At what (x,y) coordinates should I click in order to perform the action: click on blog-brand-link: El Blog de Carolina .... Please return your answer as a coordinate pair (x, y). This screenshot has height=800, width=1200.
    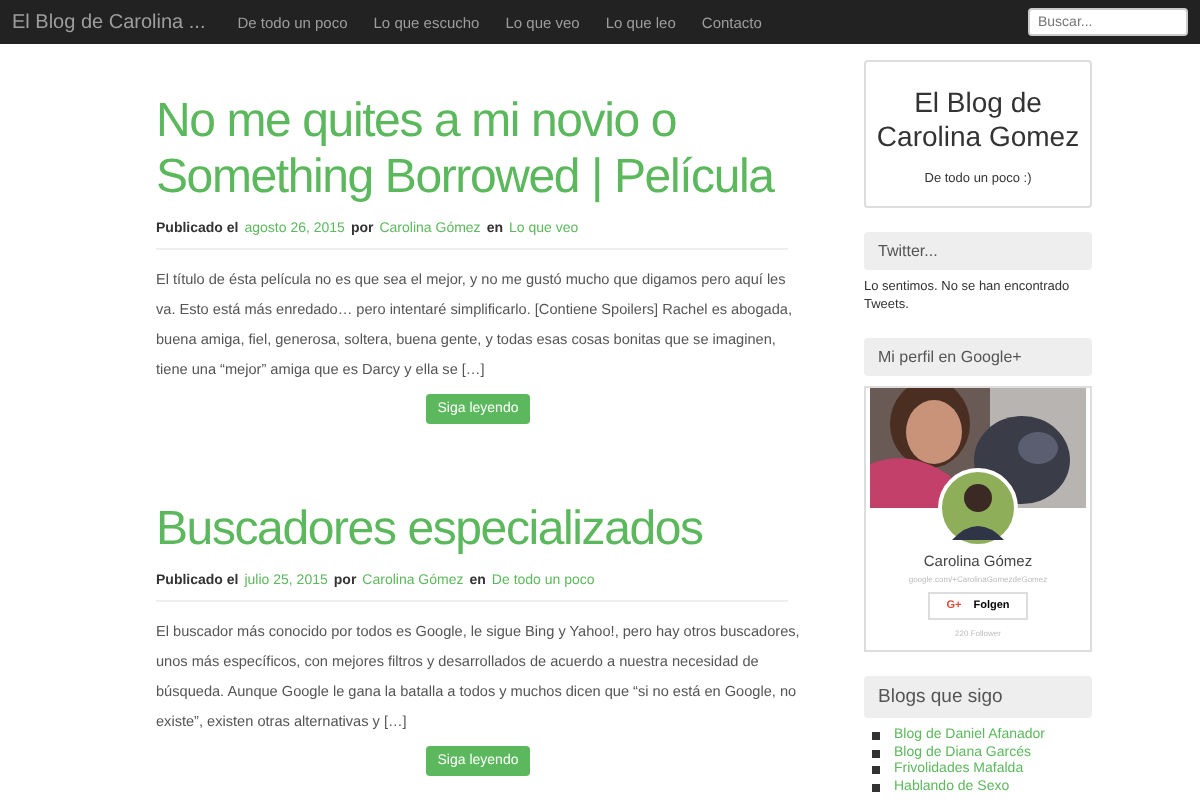
    Looking at the image, I should click on (109, 22).